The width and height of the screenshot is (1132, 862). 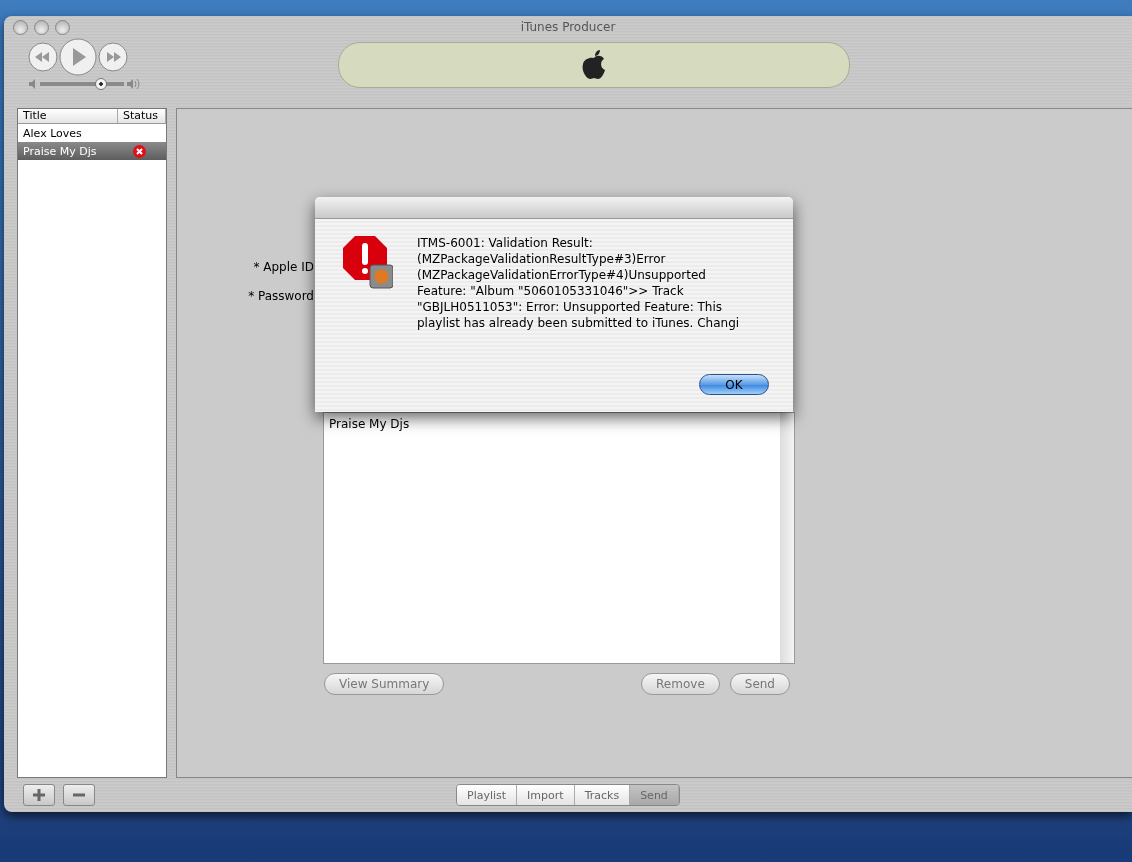 I want to click on error-message: ITMS-6001: Validation Result: (MZPackageValidationResultType#3)Error (MZPackageValidationErrorType#4)Unsupported Feature: "Album "5060105331046">> Track "GBJLH0511053": Error: Unsupported Feature: This playlist has already been submitted to iTunes. Changi, so click(x=579, y=283).